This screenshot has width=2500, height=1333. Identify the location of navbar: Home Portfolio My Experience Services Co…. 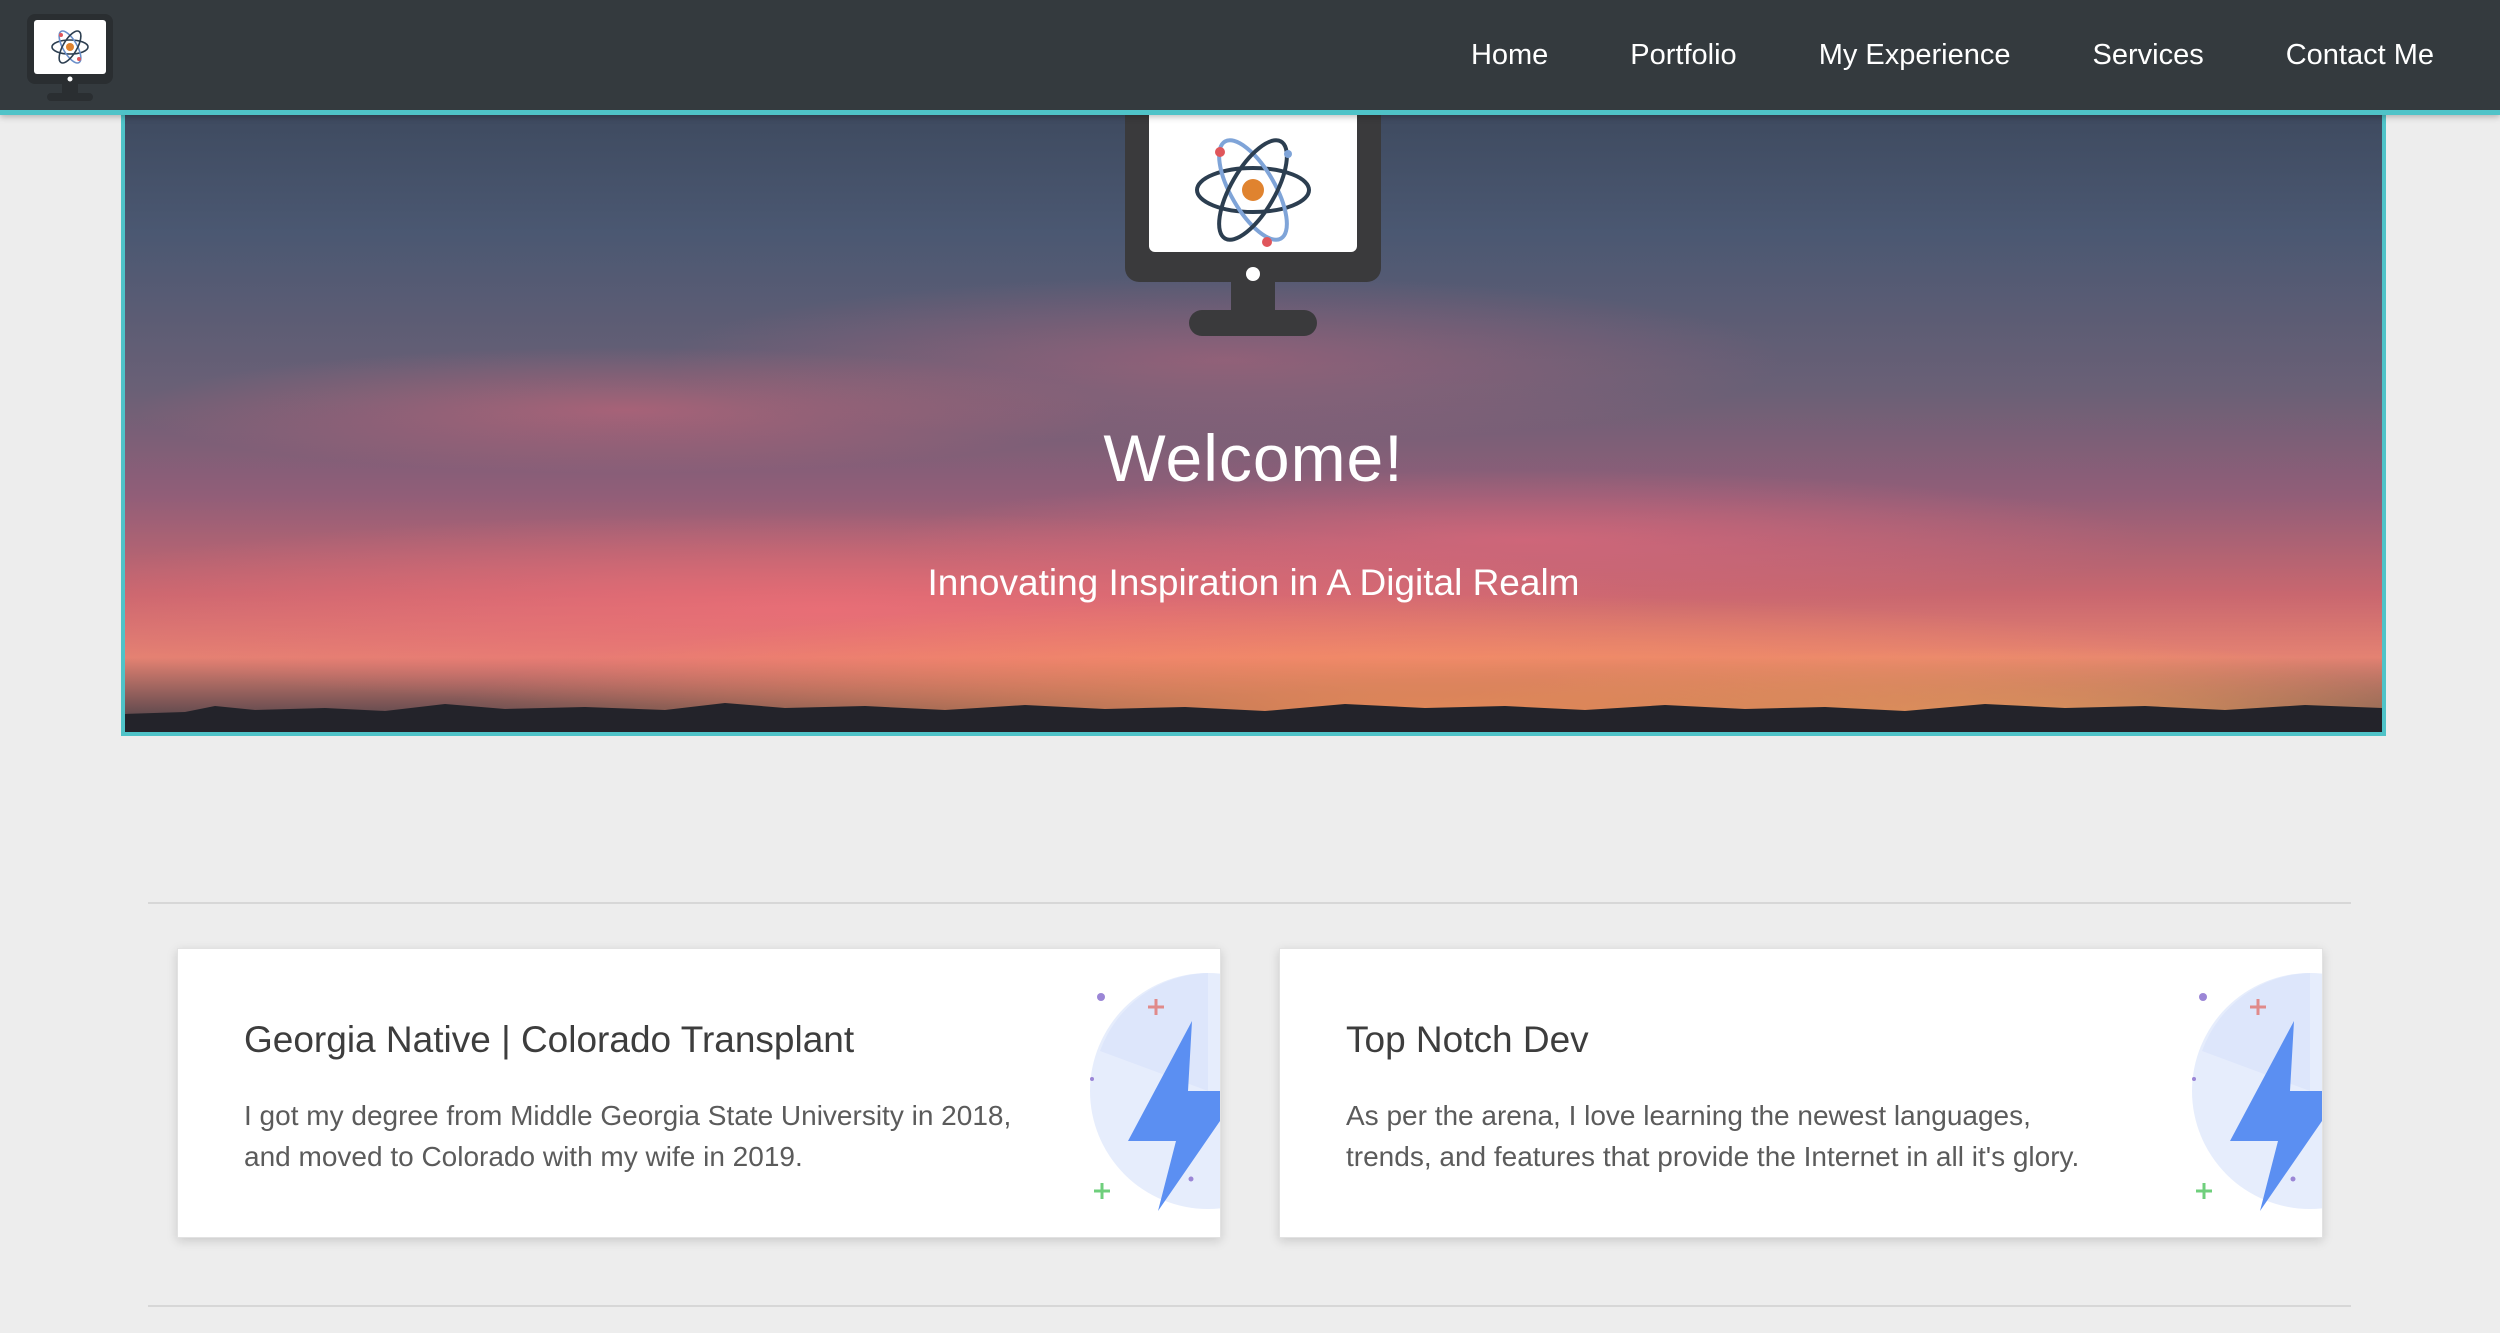
(1250, 57).